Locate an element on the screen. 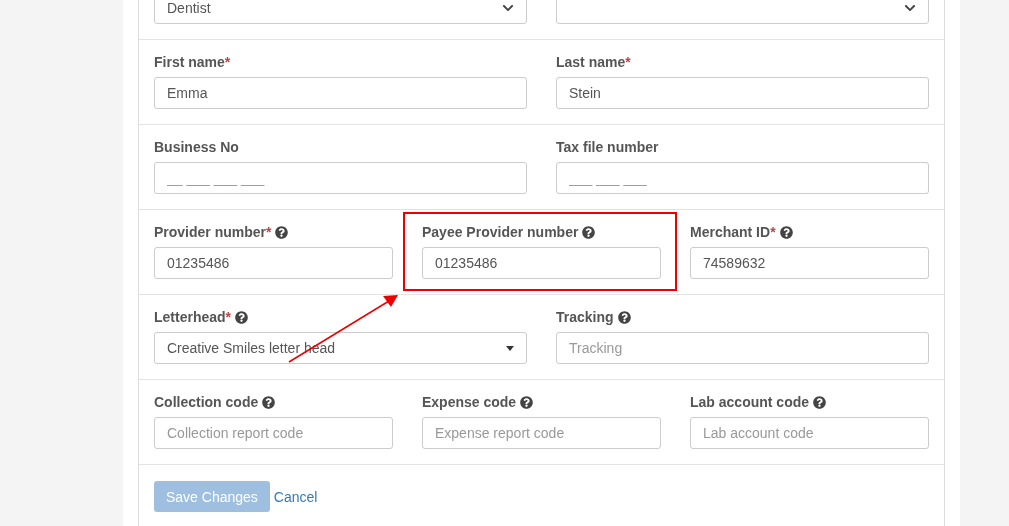 Image resolution: width=1009 pixels, height=526 pixels. select-field is located at coordinates (742, 12).